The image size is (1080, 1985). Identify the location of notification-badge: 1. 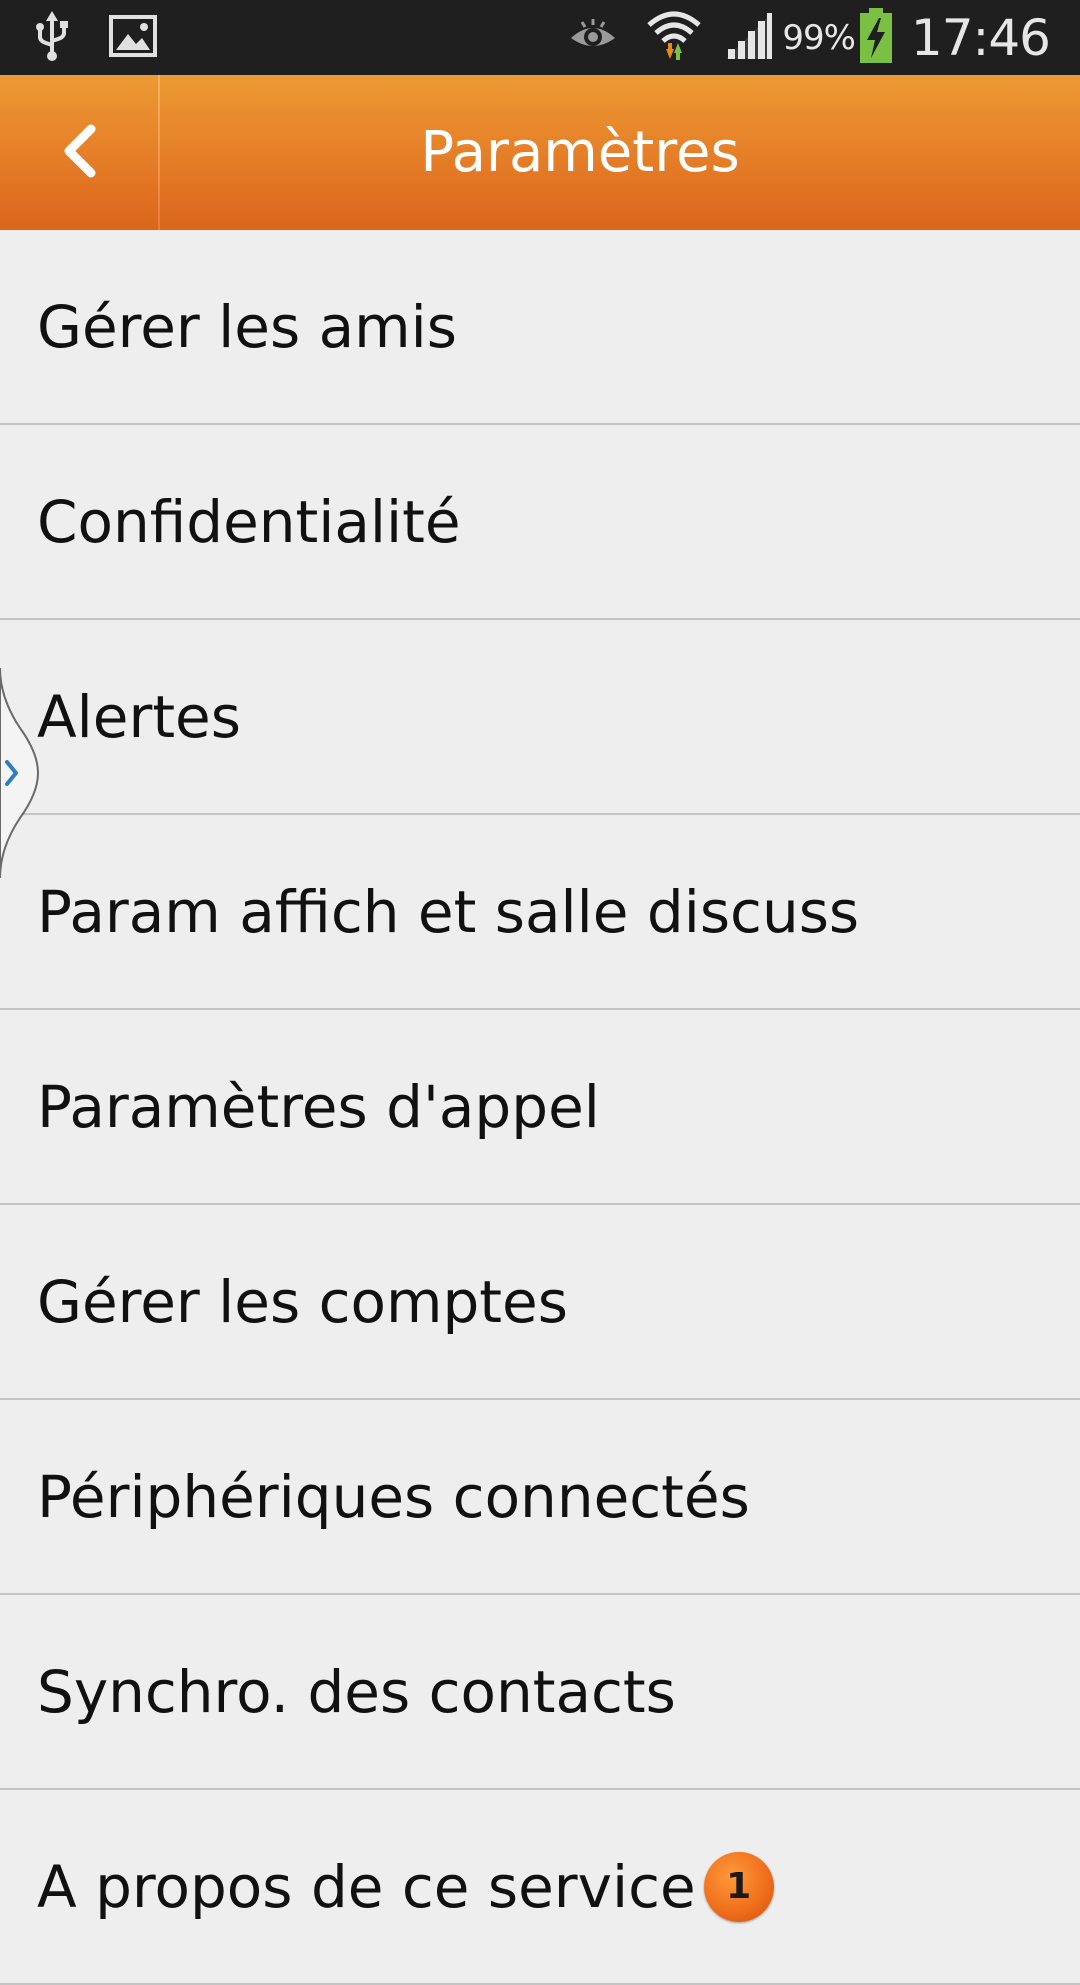
(738, 1886).